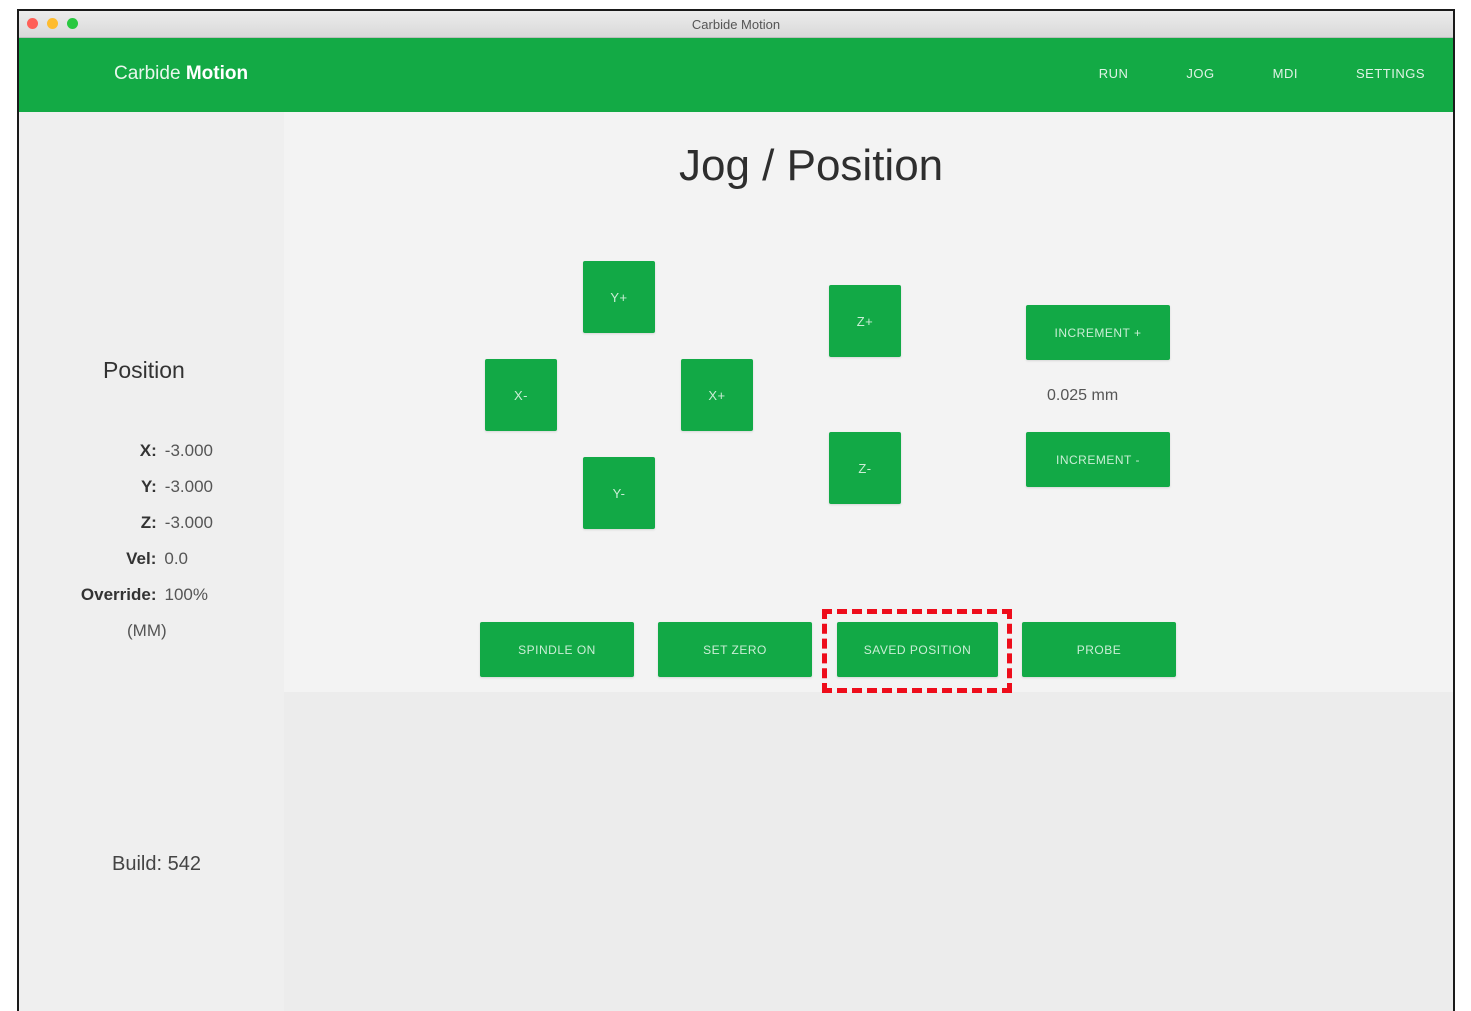 The width and height of the screenshot is (1471, 1011). I want to click on readout-override: Override: 100%, so click(144, 595).